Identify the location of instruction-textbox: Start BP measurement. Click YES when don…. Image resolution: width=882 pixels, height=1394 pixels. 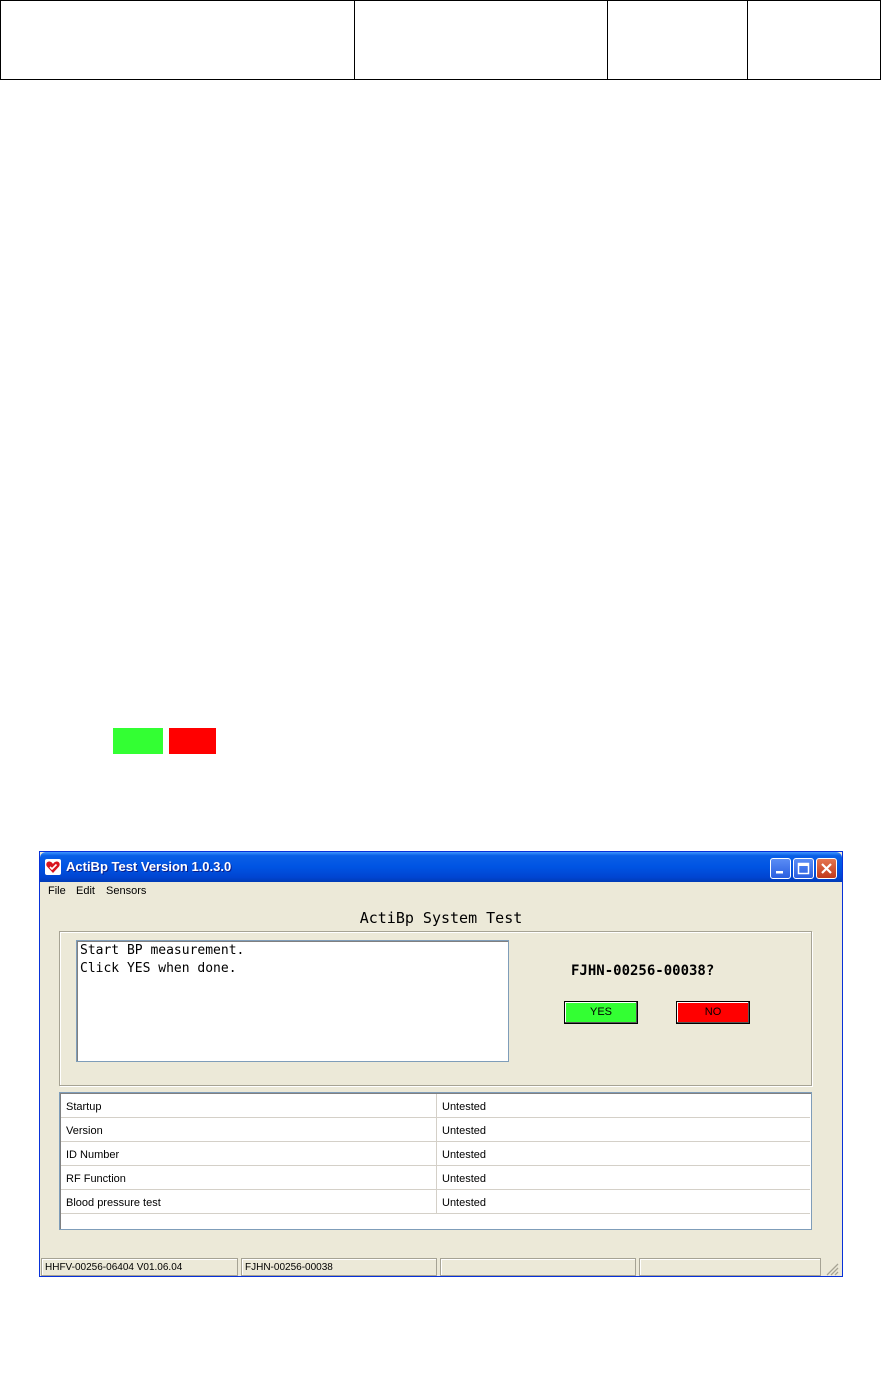
(292, 1001).